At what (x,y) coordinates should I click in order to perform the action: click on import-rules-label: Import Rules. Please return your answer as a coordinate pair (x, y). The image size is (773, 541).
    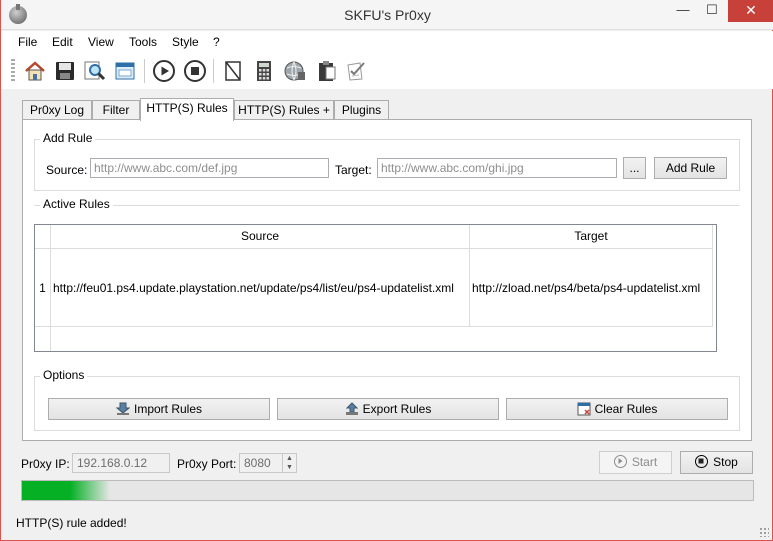
    Looking at the image, I should click on (168, 409).